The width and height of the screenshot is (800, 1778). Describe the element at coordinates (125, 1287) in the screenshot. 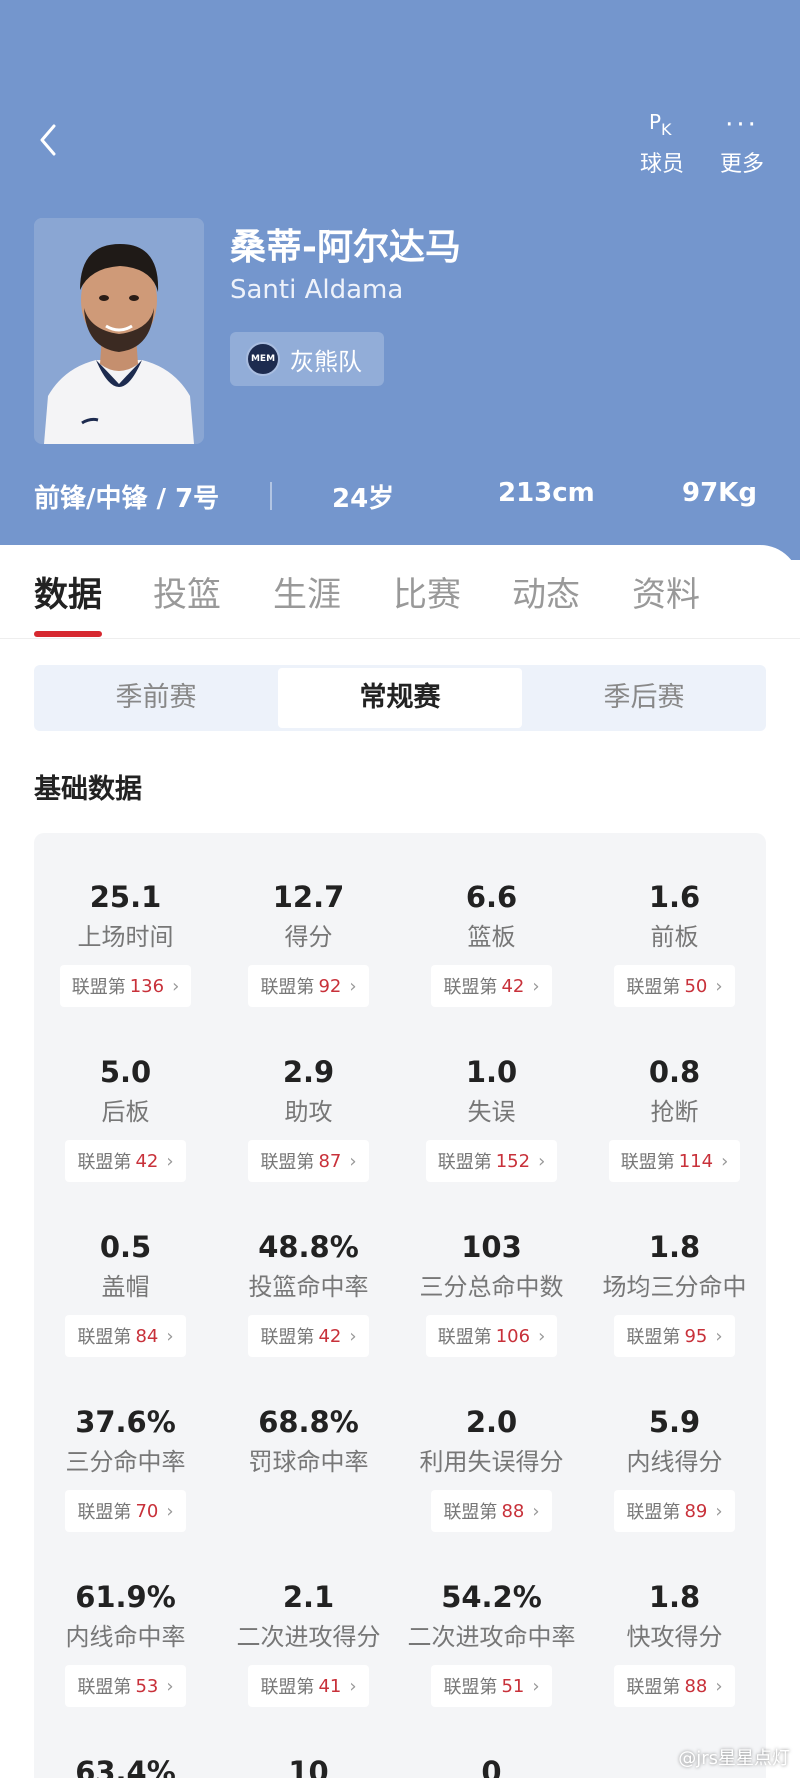

I see `stat-name: 盖帽` at that location.